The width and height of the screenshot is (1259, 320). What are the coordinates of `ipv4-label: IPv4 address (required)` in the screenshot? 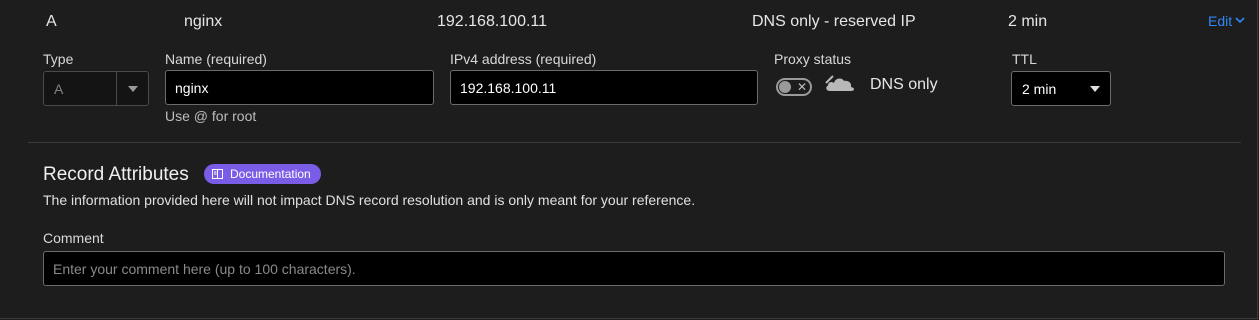 It's located at (523, 59).